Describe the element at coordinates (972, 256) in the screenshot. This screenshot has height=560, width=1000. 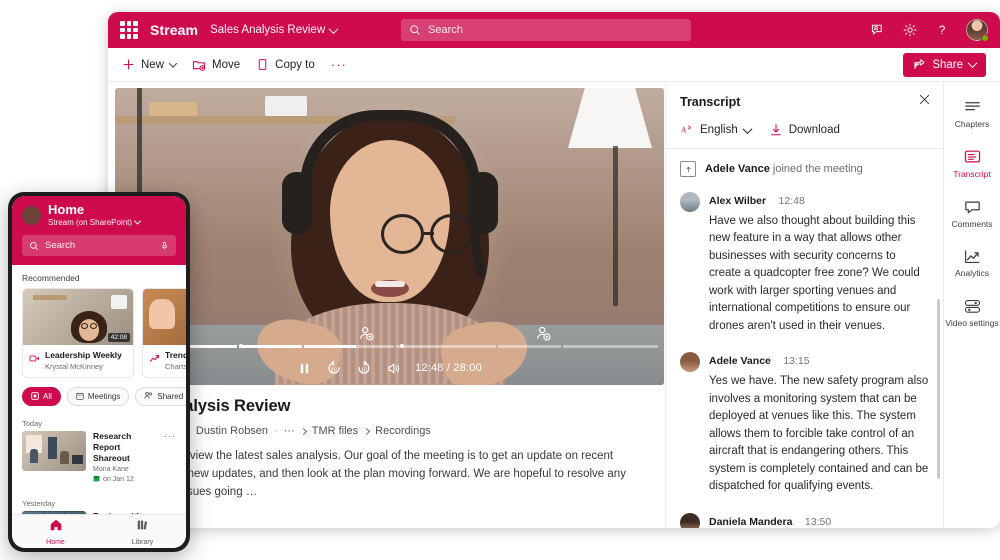
I see `analytics-icon` at that location.